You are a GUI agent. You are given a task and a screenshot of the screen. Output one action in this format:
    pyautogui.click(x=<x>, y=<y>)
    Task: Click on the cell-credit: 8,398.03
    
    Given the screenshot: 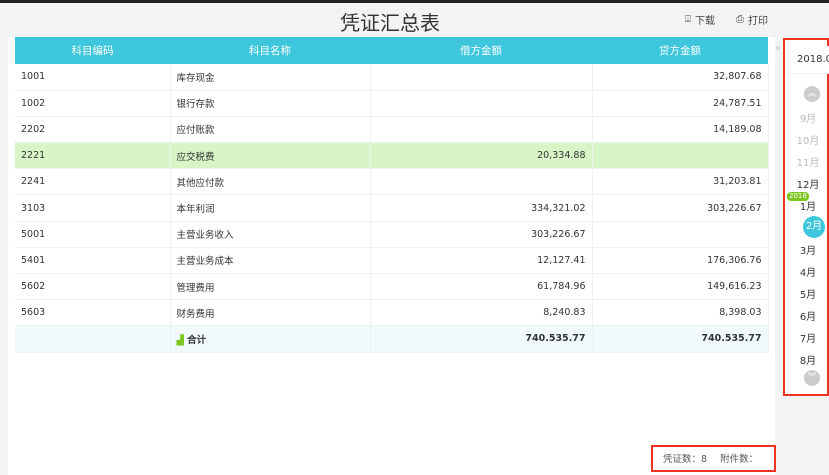 What is the action you would take?
    pyautogui.click(x=680, y=313)
    